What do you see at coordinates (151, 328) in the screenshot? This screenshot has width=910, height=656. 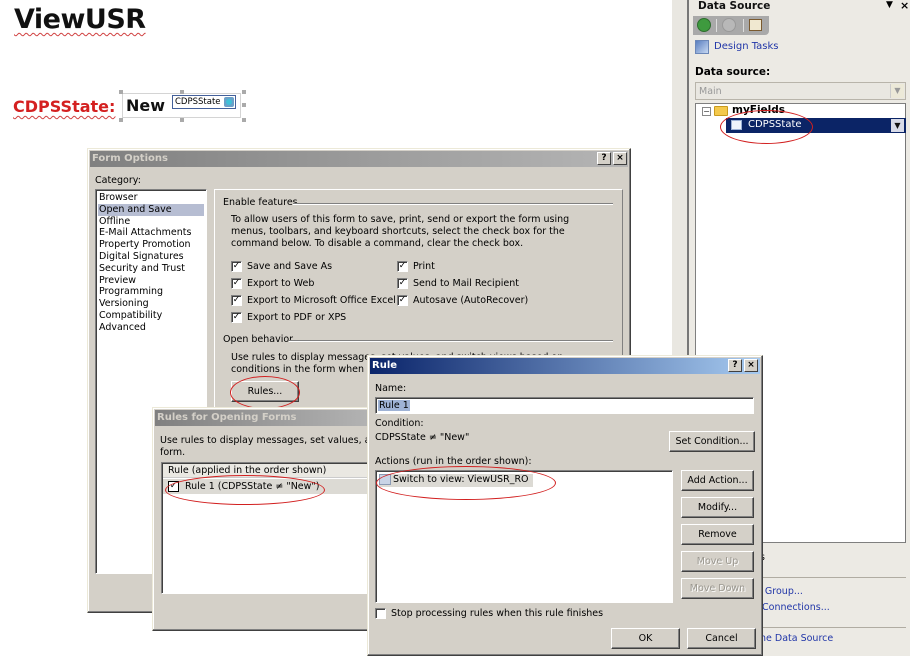 I see `category-item: Advanced` at bounding box center [151, 328].